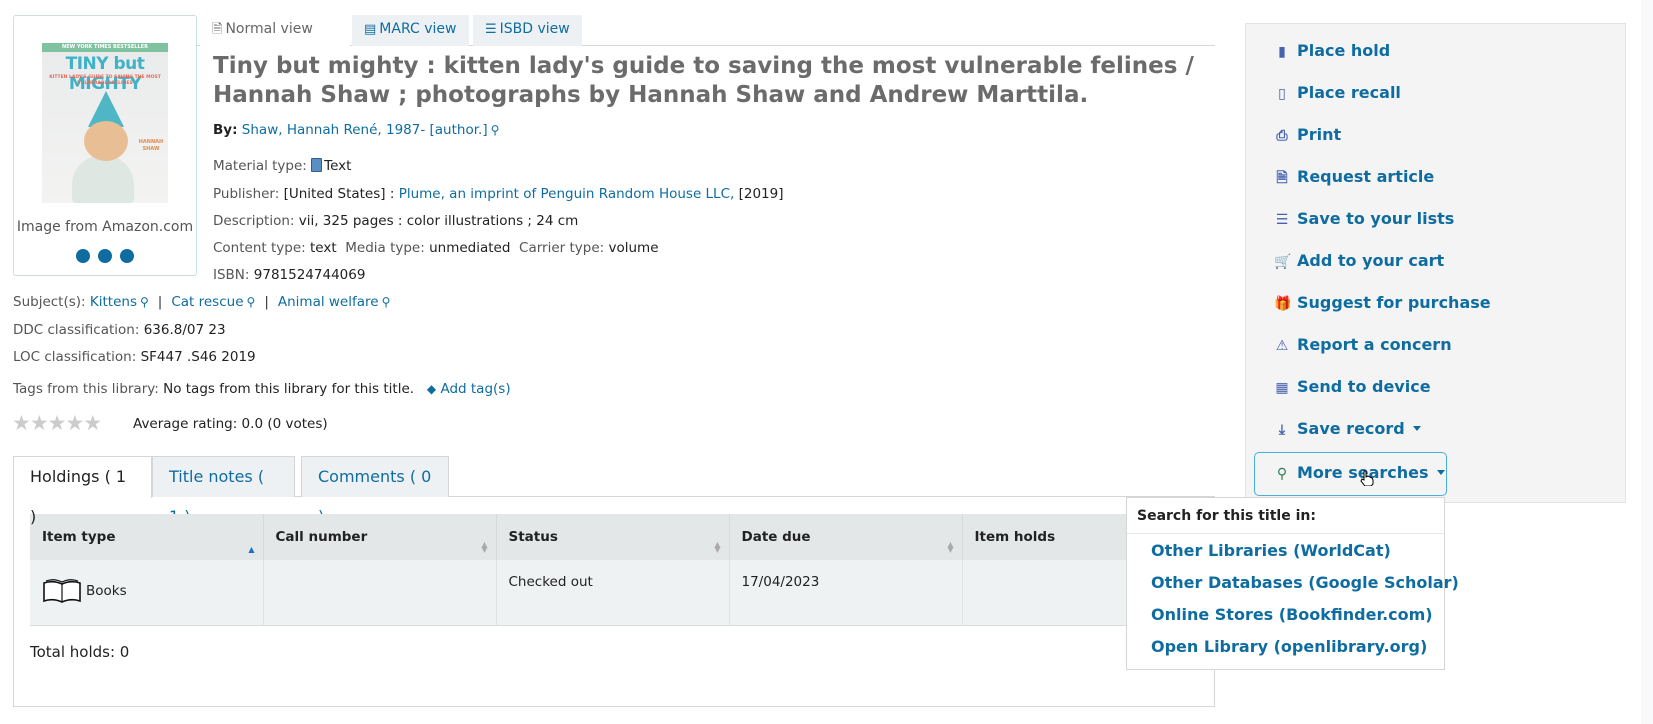  Describe the element at coordinates (246, 194) in the screenshot. I see `publisher-label: Publisher:` at that location.